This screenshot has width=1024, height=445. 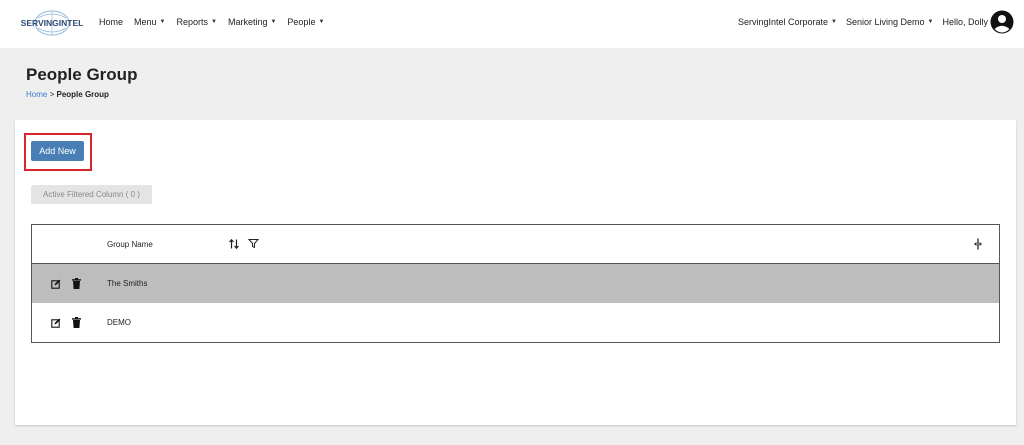 I want to click on nav-home-label: Home, so click(x=111, y=22).